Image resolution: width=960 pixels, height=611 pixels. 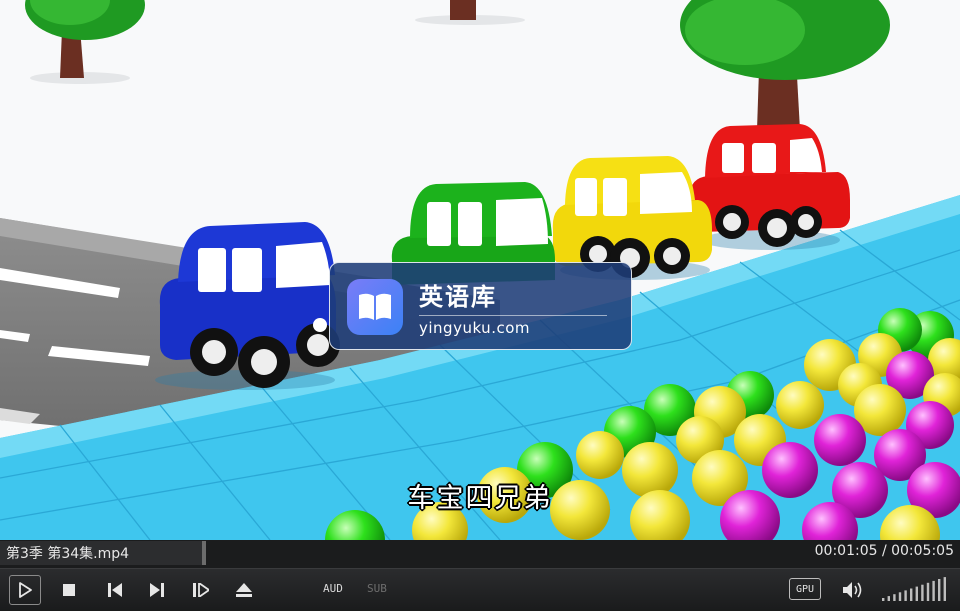 I want to click on gpu-toggle-button: GPU, so click(x=805, y=589).